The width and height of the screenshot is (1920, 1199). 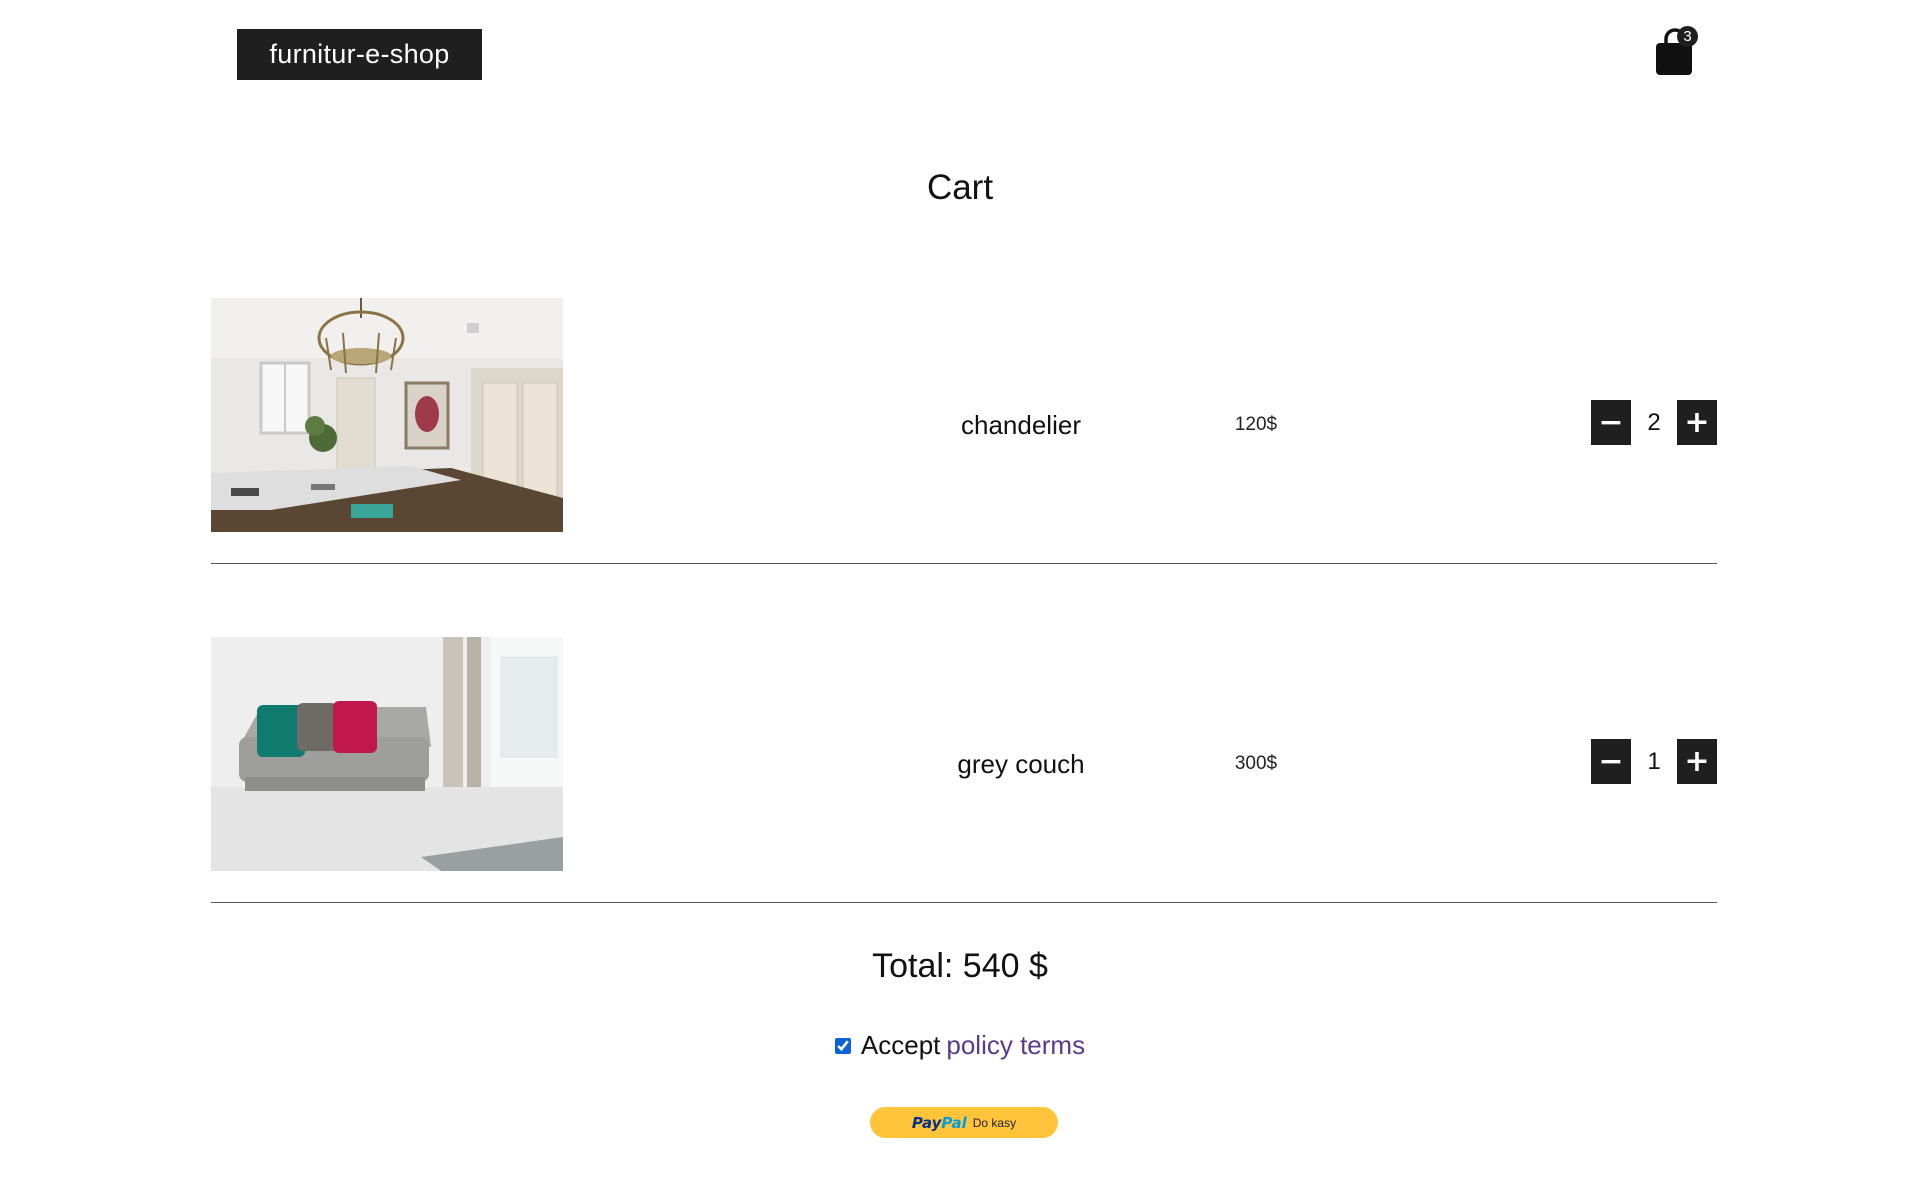 I want to click on accept-terms-row: Accept policy terms, so click(x=960, y=1045).